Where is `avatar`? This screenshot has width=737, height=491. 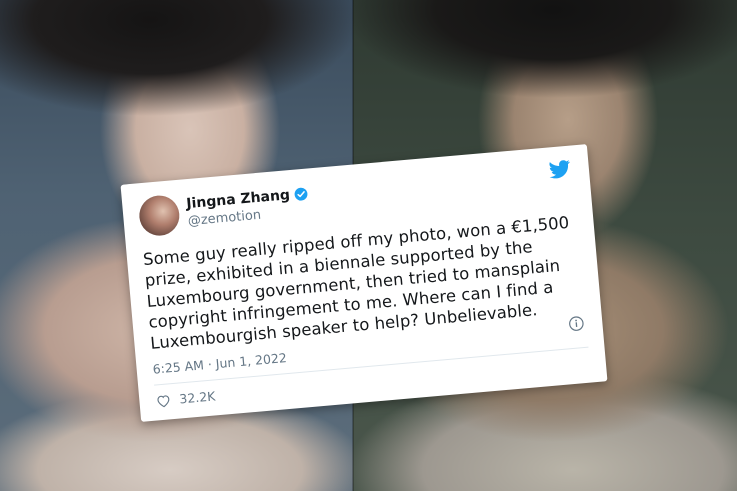 avatar is located at coordinates (159, 215).